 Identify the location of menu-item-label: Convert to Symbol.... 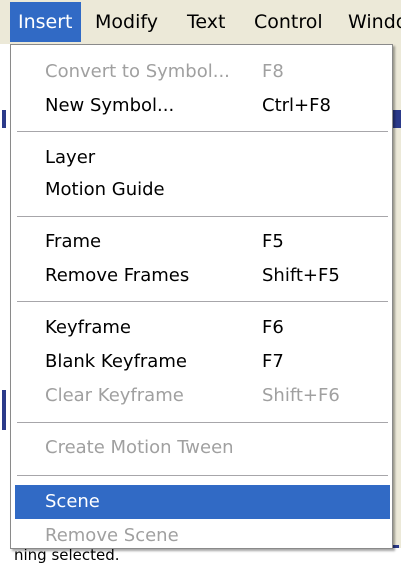
(137, 71).